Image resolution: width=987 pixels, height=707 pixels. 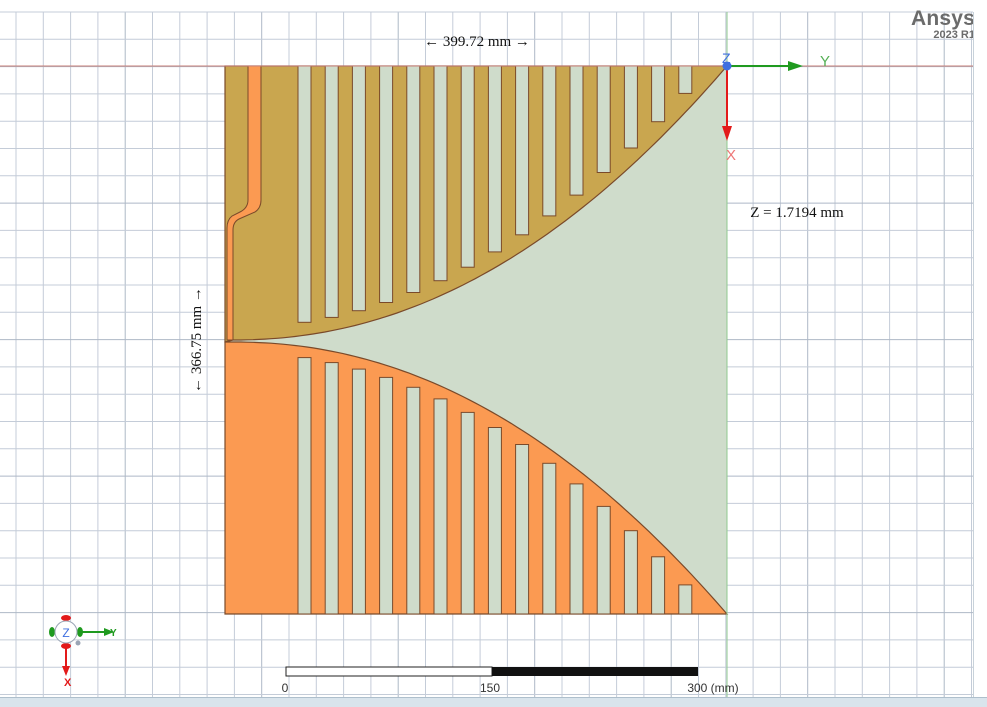 I want to click on brand-name: Ansys, so click(x=942, y=18).